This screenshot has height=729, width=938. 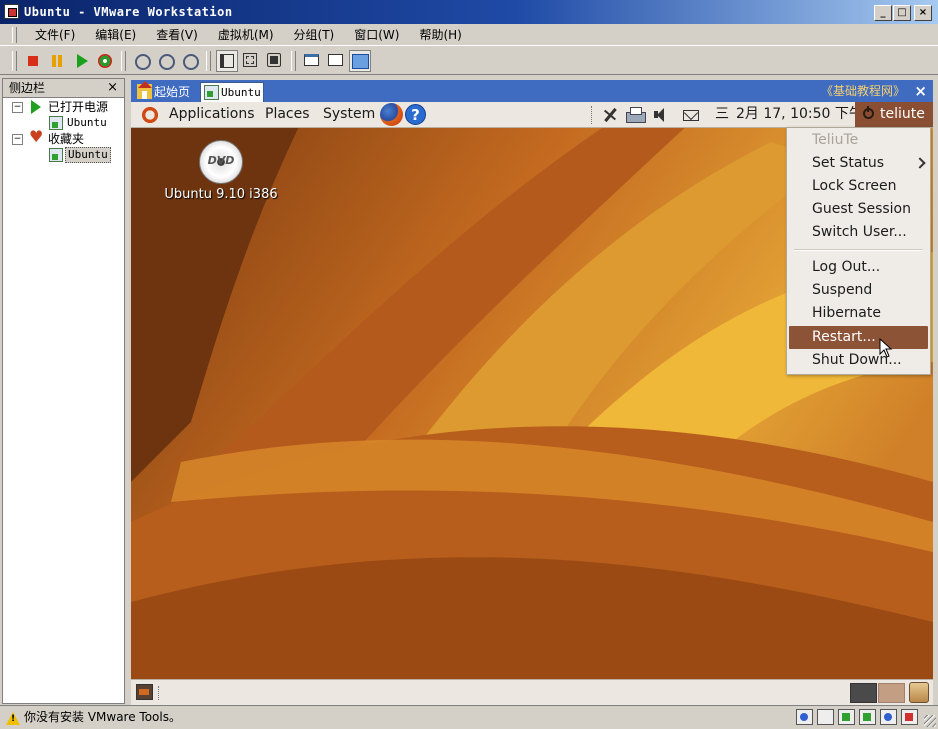 What do you see at coordinates (883, 13) in the screenshot?
I see `minimize-button: _` at bounding box center [883, 13].